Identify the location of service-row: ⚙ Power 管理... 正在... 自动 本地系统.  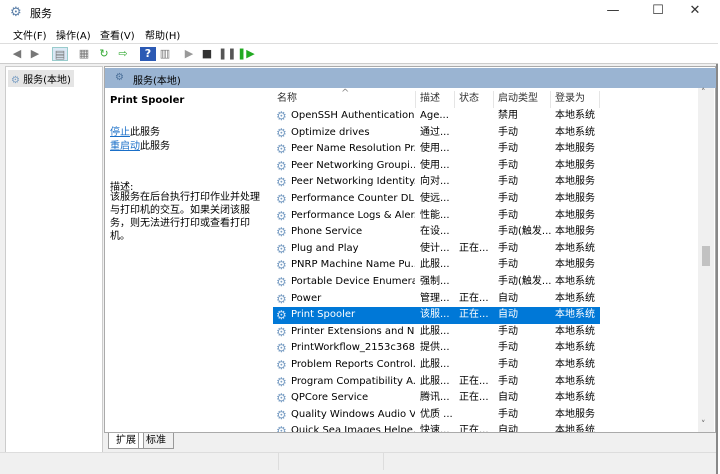
(436, 299).